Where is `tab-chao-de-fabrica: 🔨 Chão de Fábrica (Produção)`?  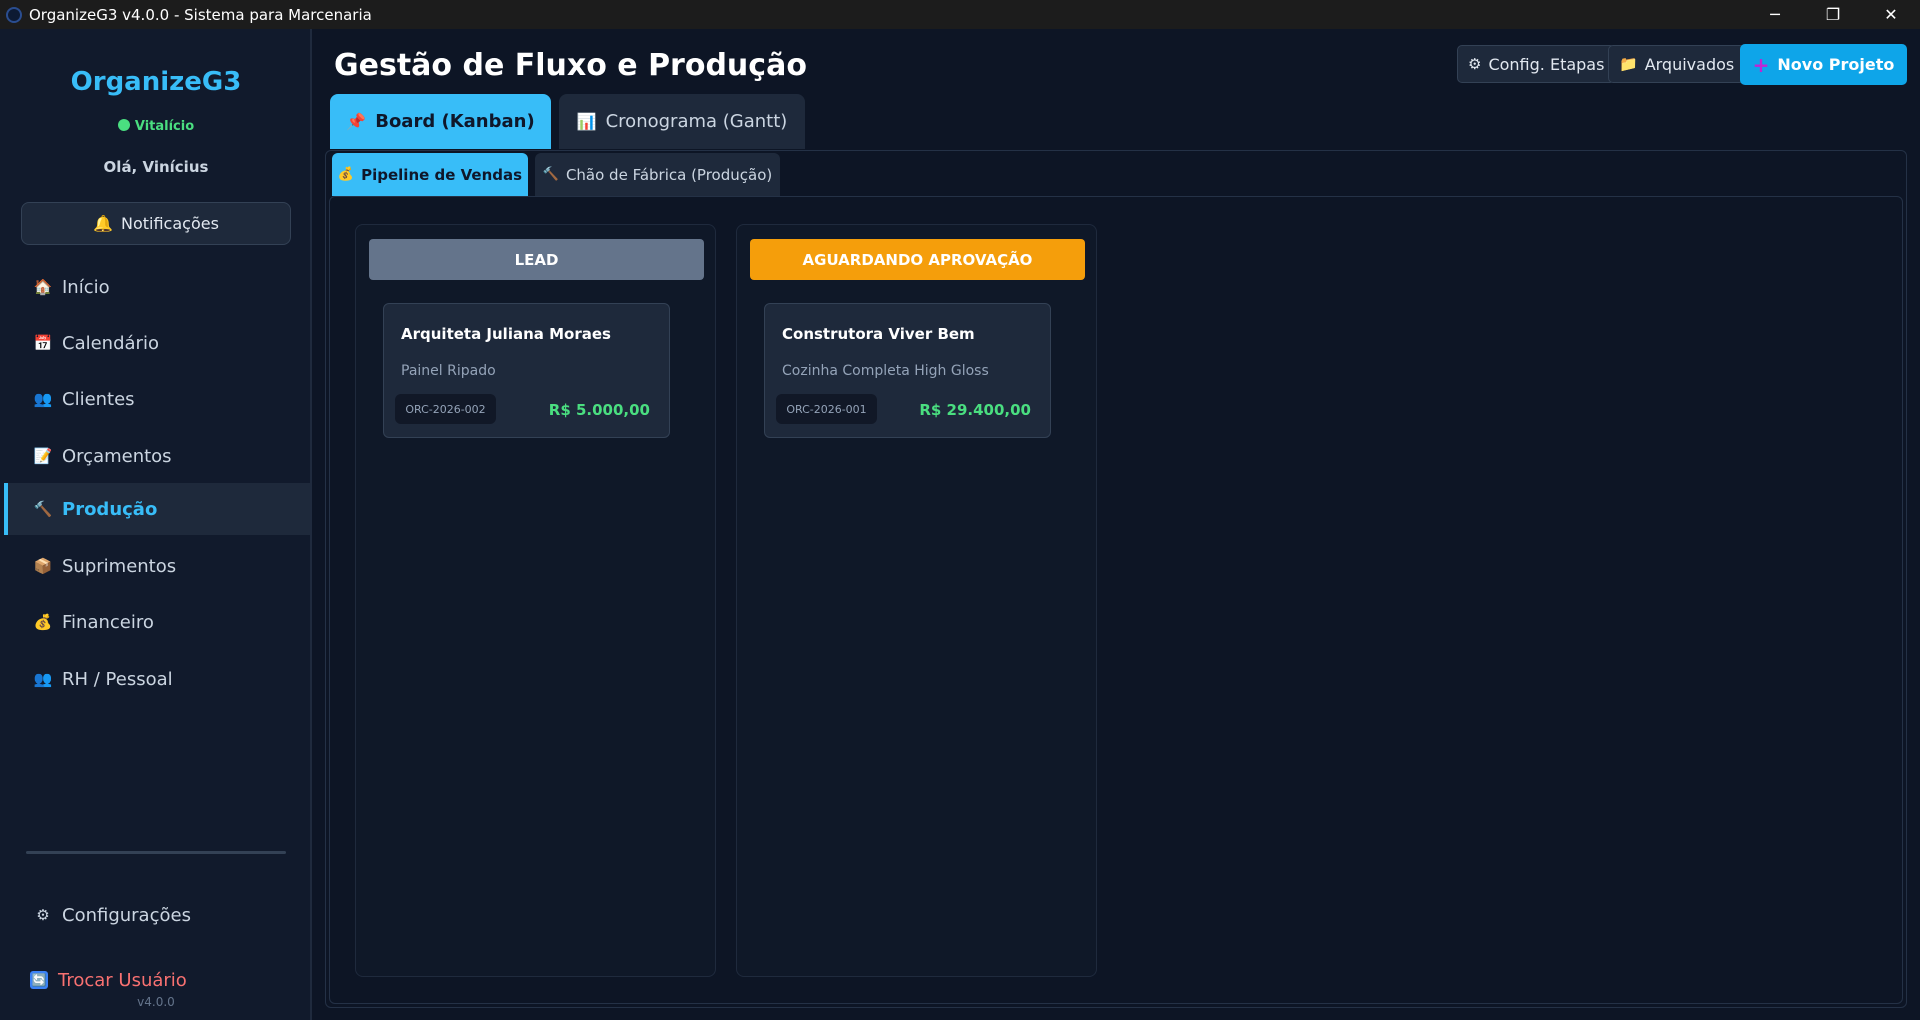 tab-chao-de-fabrica: 🔨 Chão de Fábrica (Produção) is located at coordinates (657, 174).